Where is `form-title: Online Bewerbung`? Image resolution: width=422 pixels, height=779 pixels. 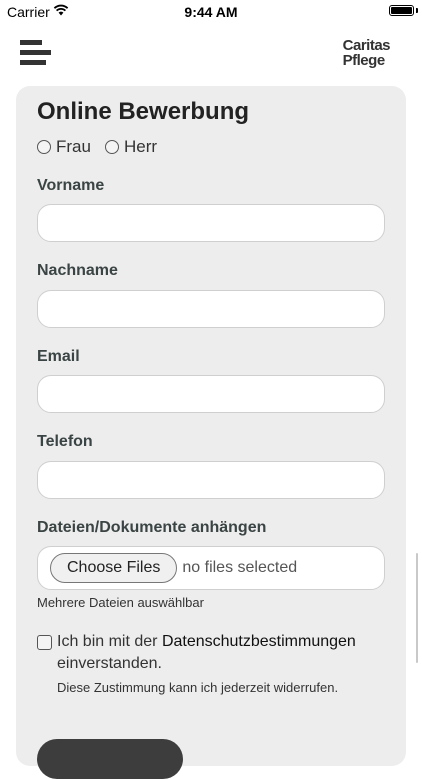
form-title: Online Bewerbung is located at coordinates (143, 111).